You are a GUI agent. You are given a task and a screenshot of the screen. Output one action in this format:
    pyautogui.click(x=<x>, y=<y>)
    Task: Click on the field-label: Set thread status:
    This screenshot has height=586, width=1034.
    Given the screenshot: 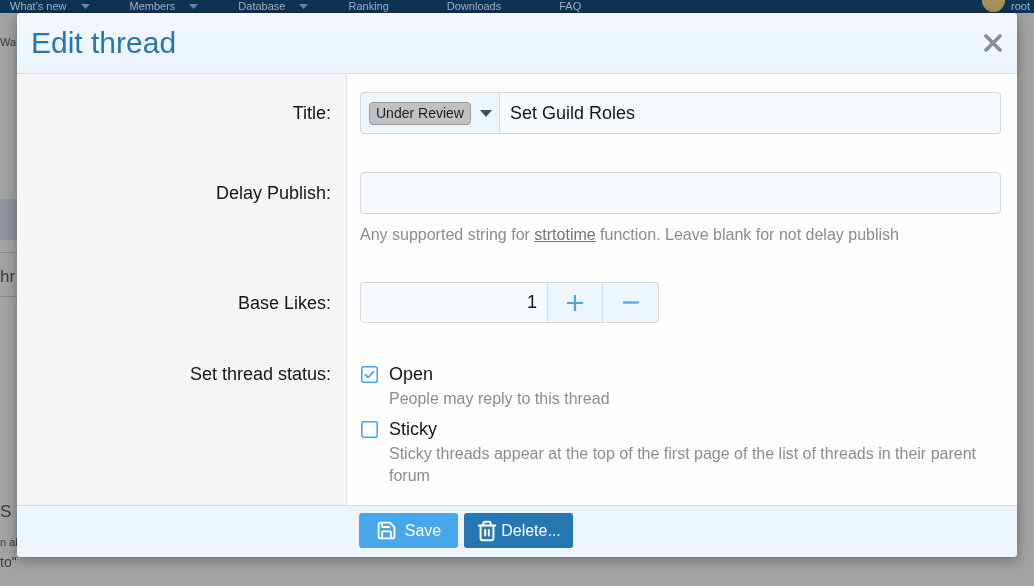 What is the action you would take?
    pyautogui.click(x=260, y=374)
    